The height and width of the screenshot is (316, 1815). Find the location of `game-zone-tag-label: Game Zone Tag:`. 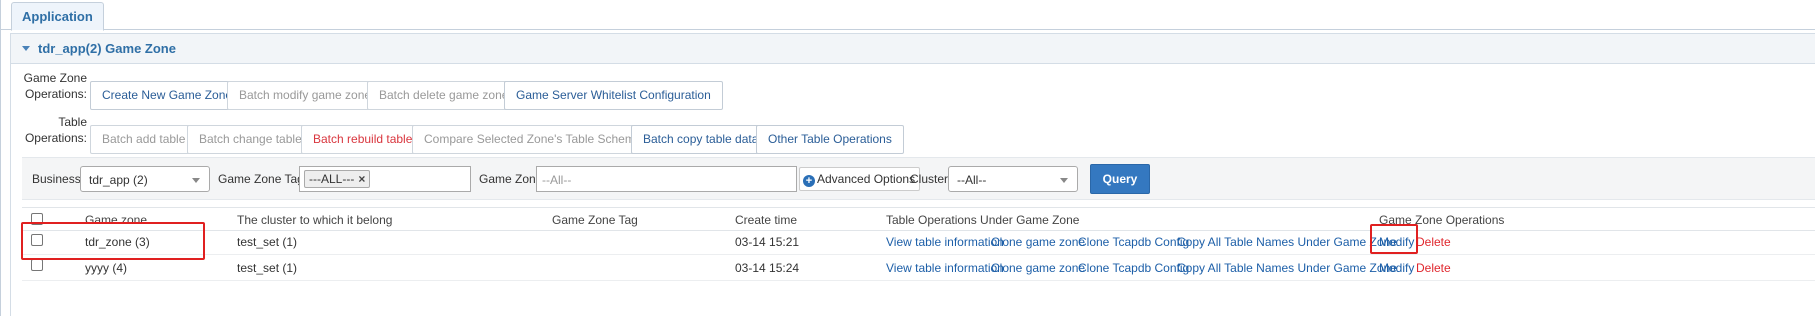

game-zone-tag-label: Game Zone Tag: is located at coordinates (263, 179).